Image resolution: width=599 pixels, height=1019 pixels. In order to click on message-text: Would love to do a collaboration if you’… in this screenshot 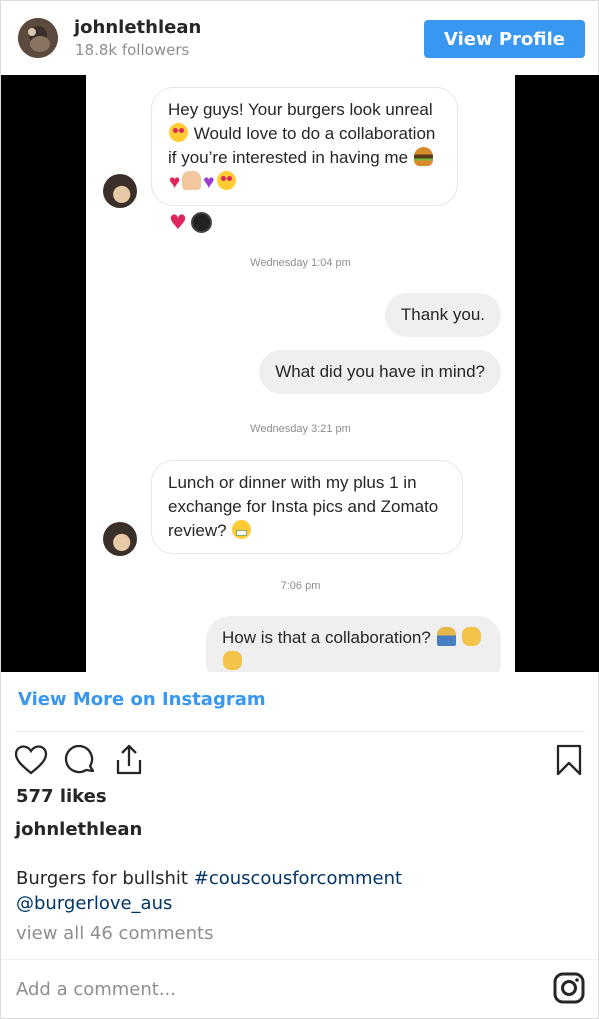, I will do `click(302, 145)`.